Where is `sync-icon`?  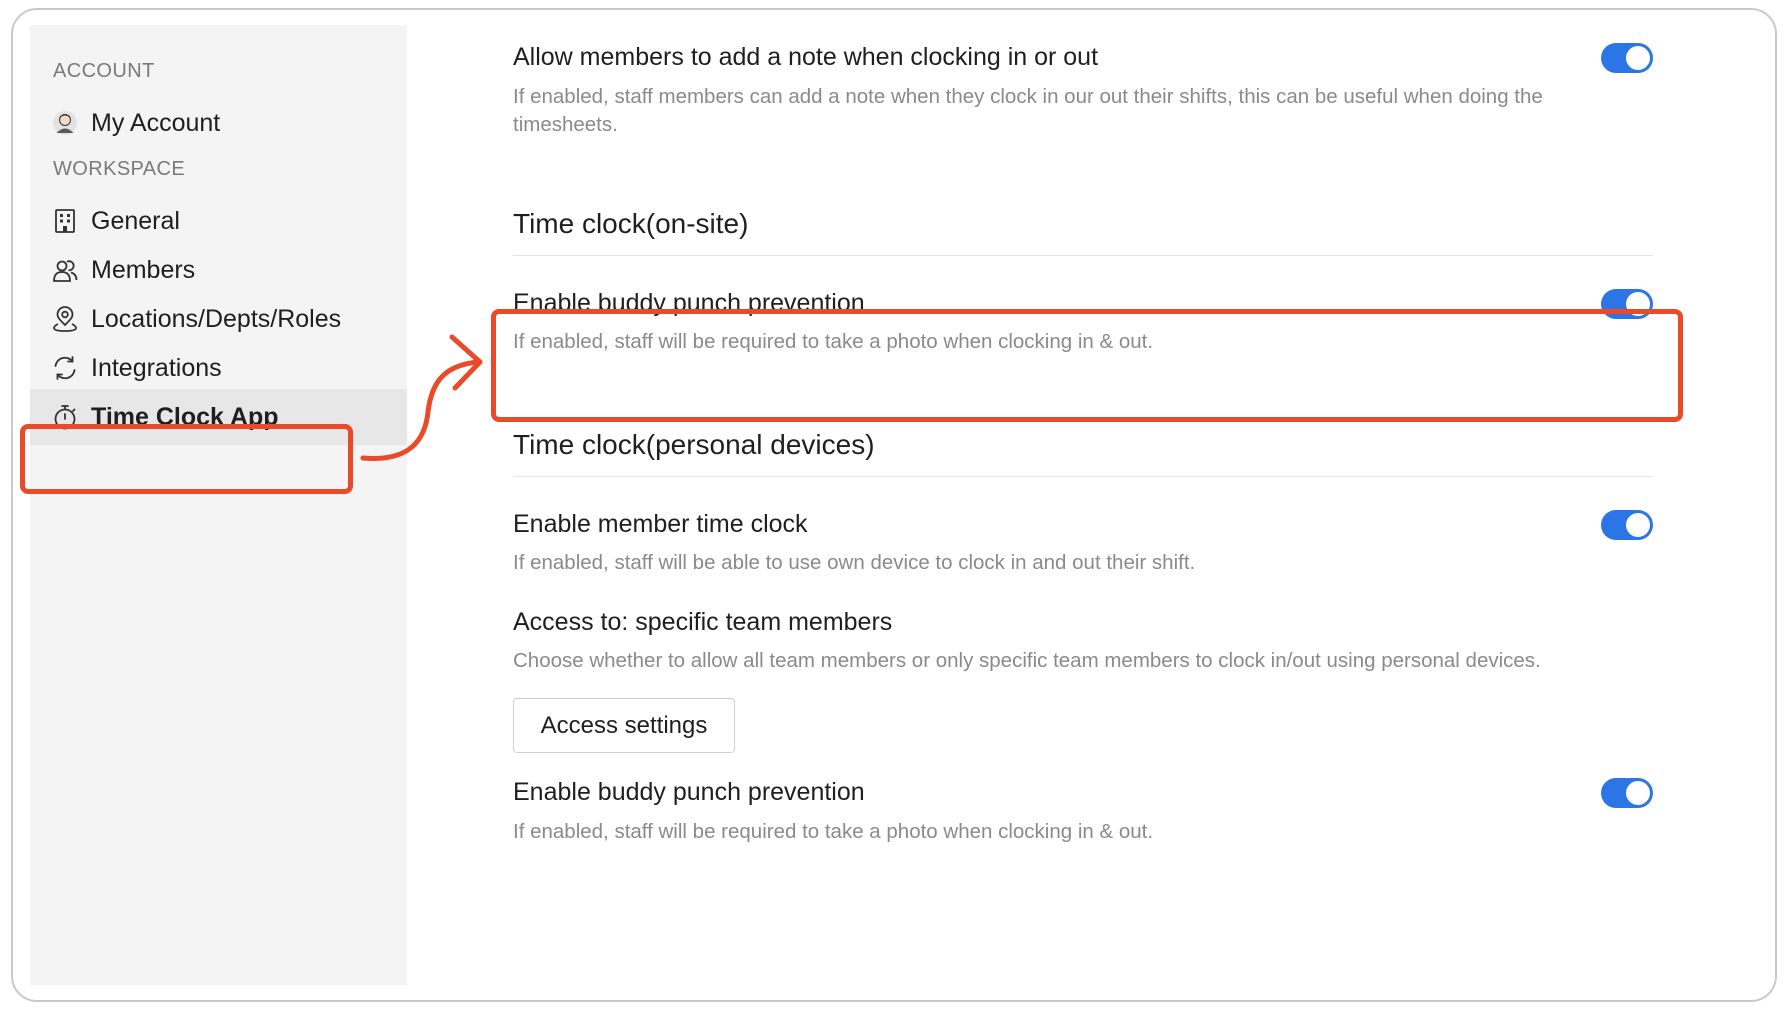
sync-icon is located at coordinates (65, 368).